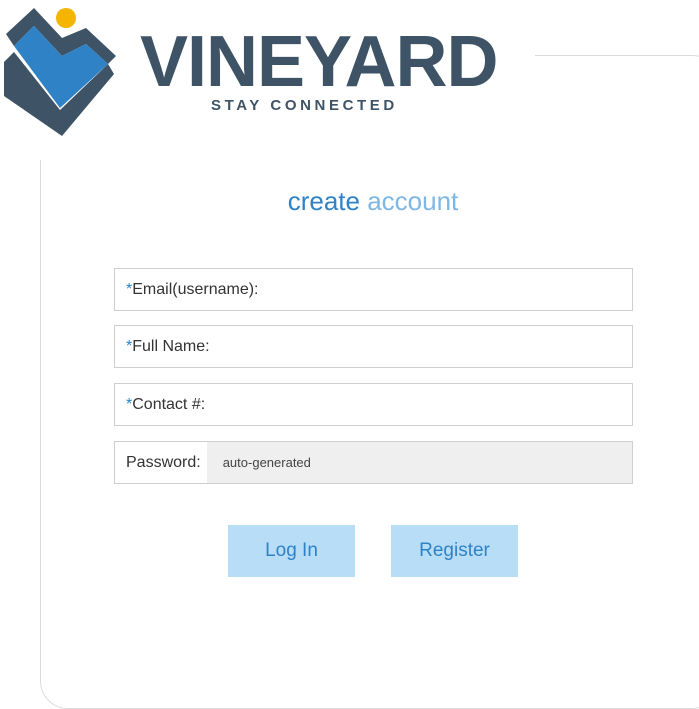 Image resolution: width=699 pixels, height=709 pixels. I want to click on password-readonly-value: auto-generated, so click(419, 462).